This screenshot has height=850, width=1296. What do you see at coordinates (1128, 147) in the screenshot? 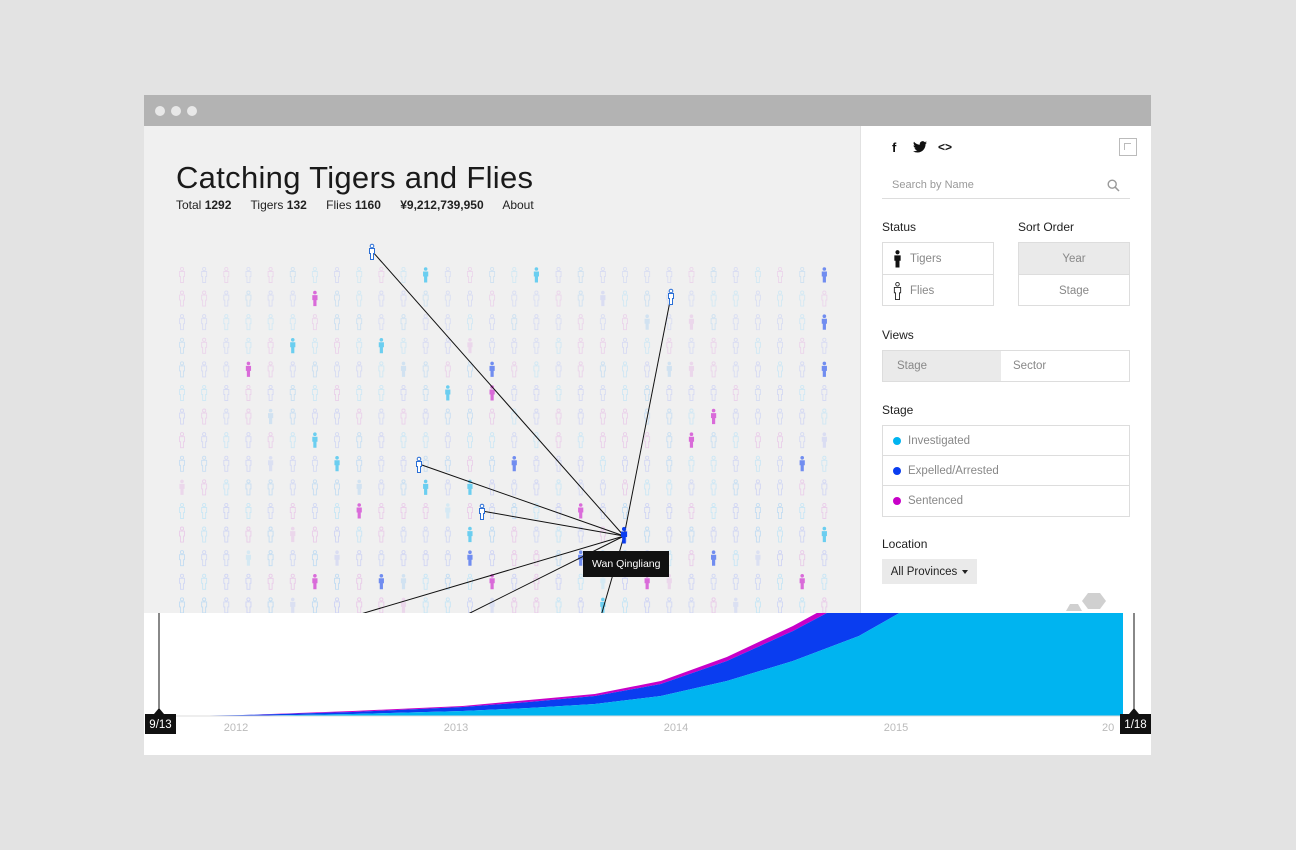
I see `expand-icon` at bounding box center [1128, 147].